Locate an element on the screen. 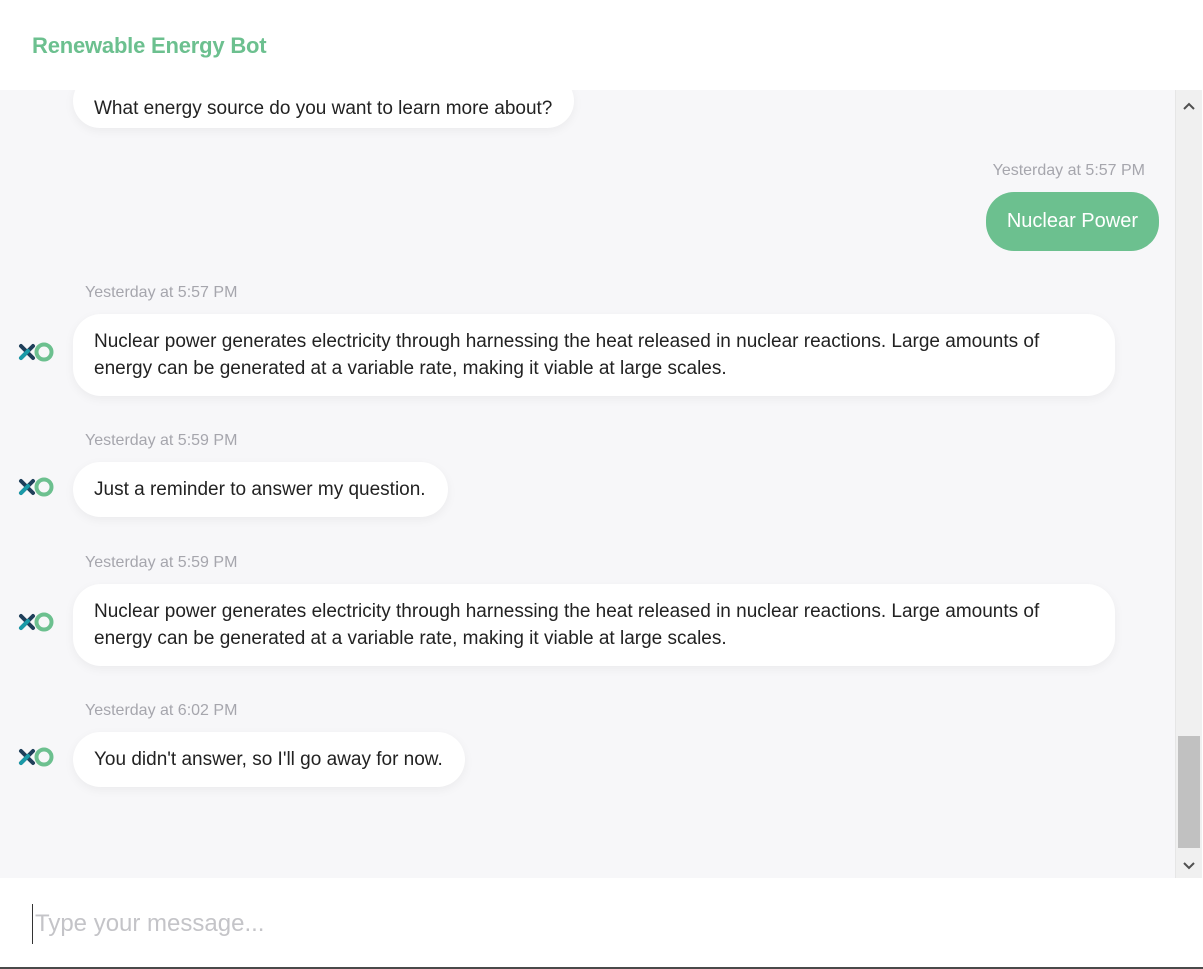 This screenshot has height=969, width=1203. message-text: Nuclear Power is located at coordinates (1072, 221).